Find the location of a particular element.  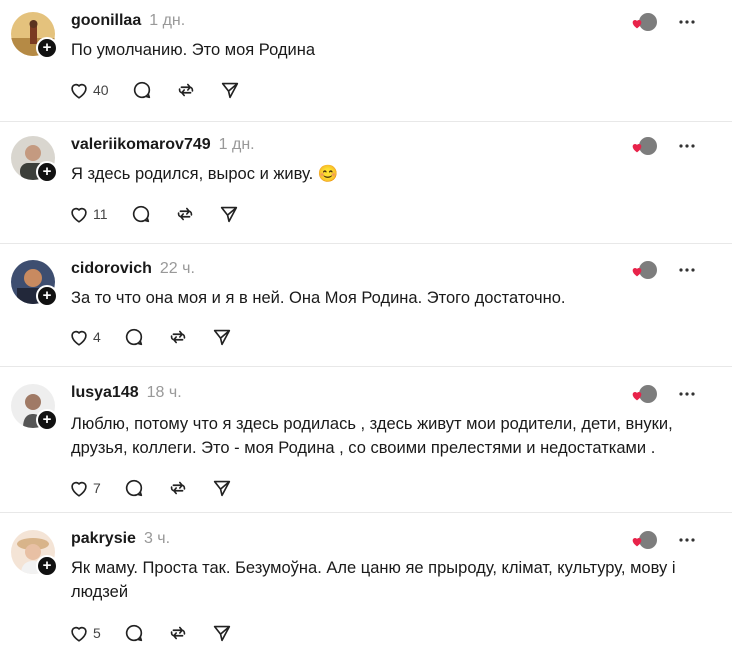

like-button: 5 is located at coordinates (84, 633).